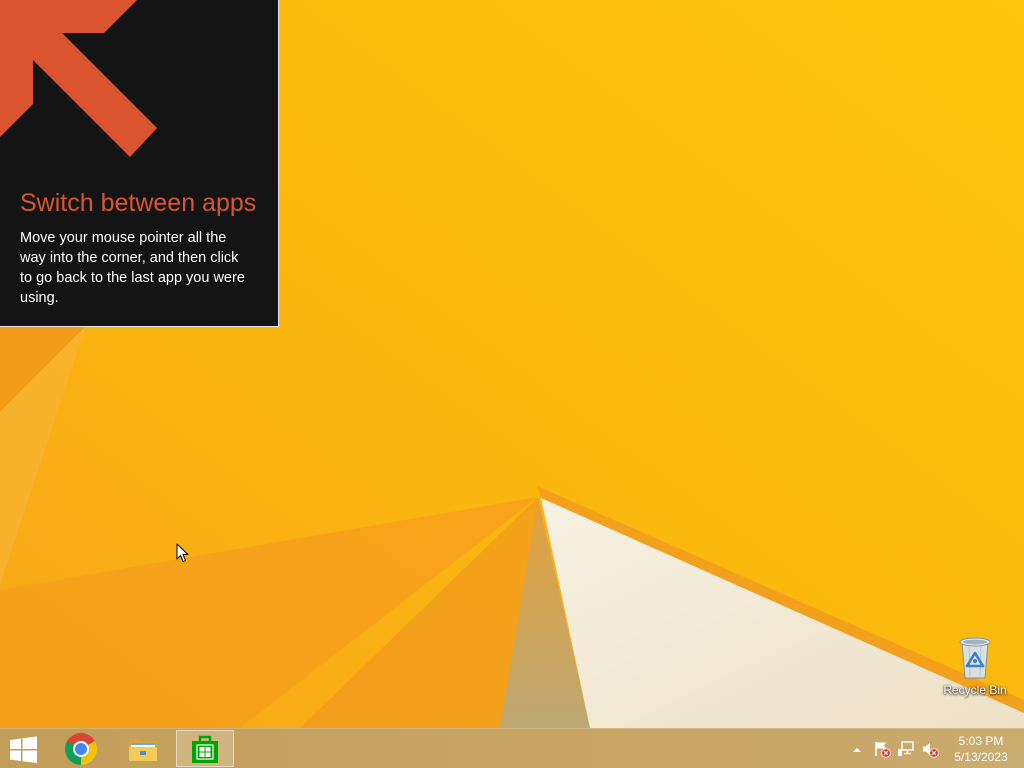  I want to click on chrome-icon-ring, so click(81, 749).